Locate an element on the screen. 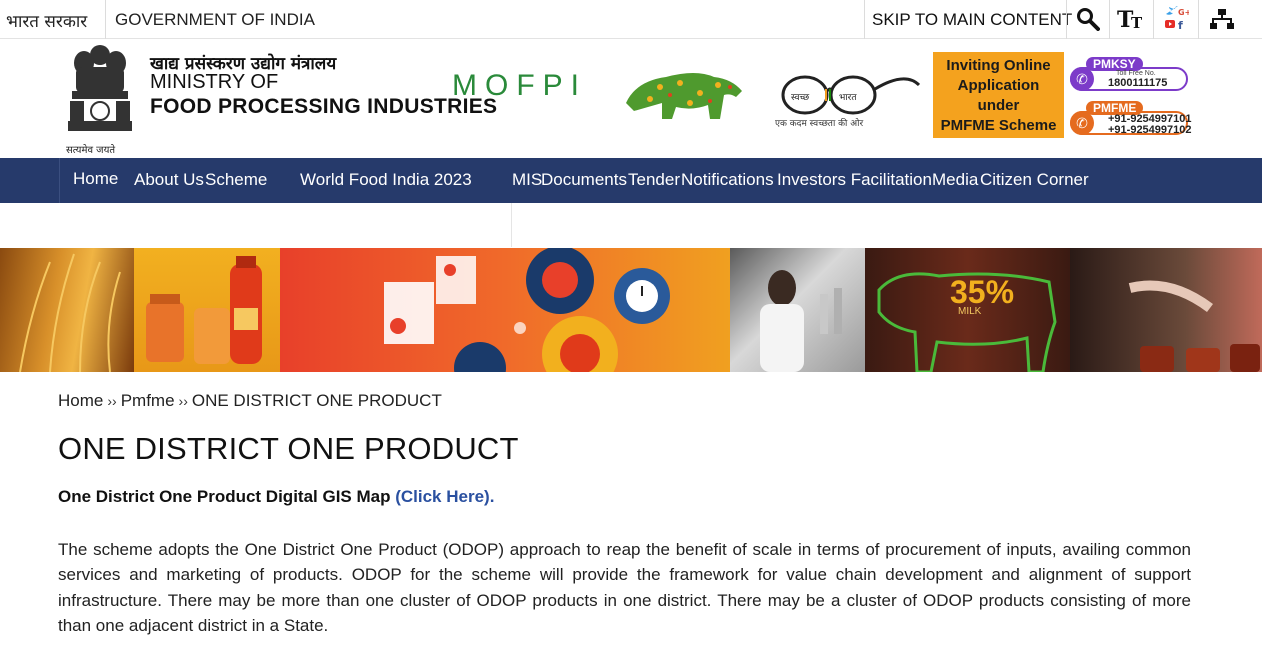  banner-jam-image is located at coordinates (1166, 310).